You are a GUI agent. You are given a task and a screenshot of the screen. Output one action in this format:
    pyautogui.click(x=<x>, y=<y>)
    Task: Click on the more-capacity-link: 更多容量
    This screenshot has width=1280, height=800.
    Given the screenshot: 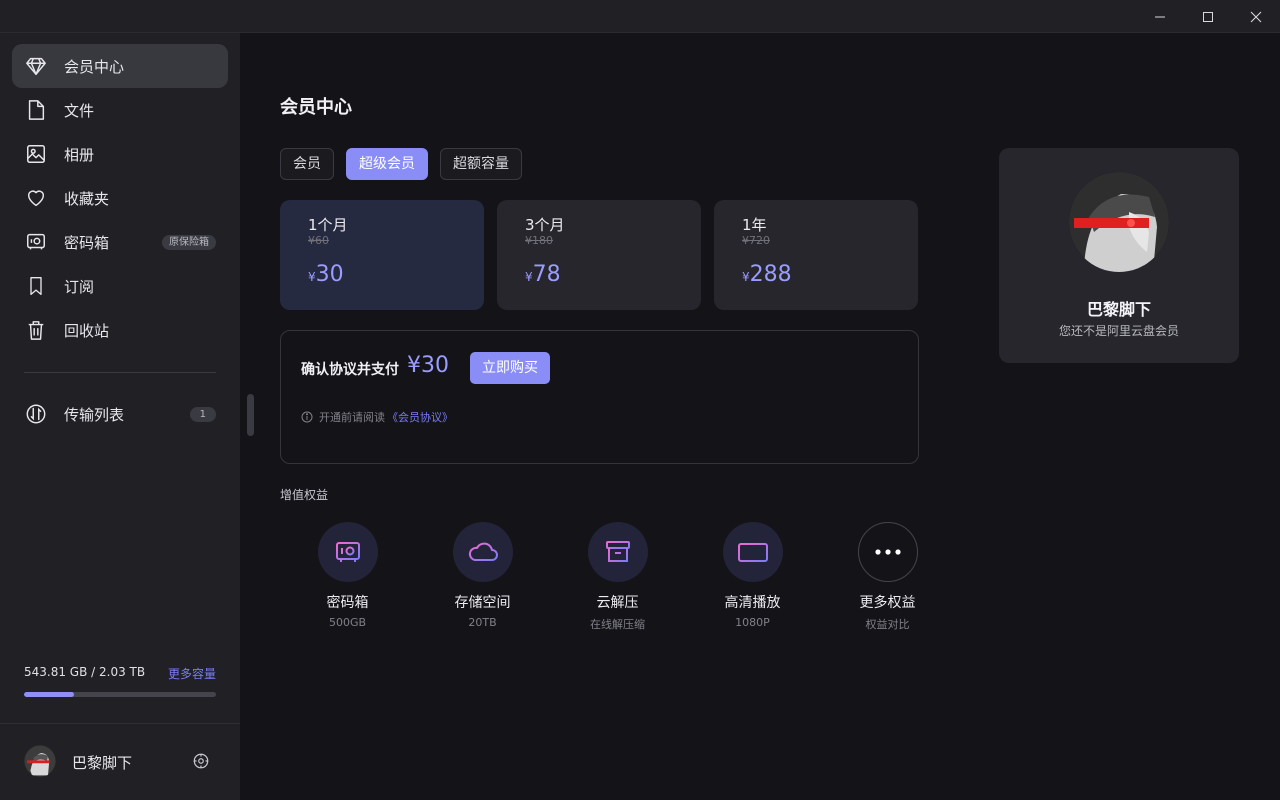 What is the action you would take?
    pyautogui.click(x=192, y=673)
    